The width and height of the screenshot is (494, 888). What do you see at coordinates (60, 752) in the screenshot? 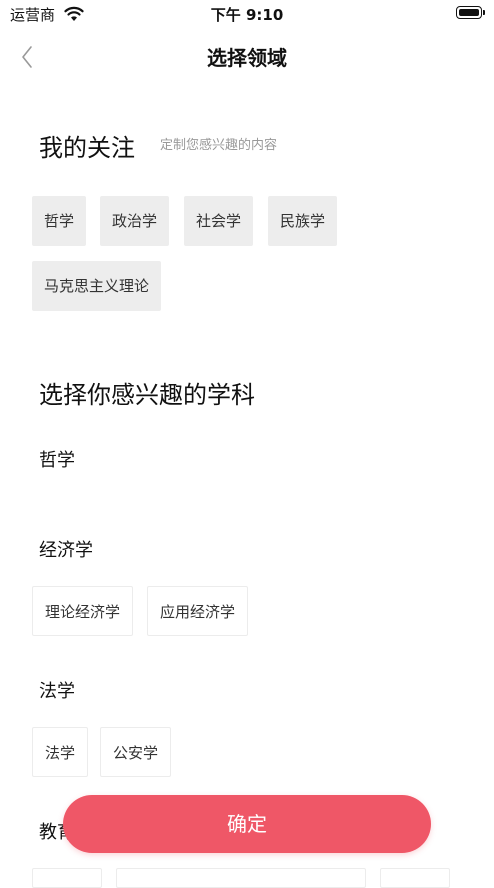
I see `subject-tag-law: 法学` at bounding box center [60, 752].